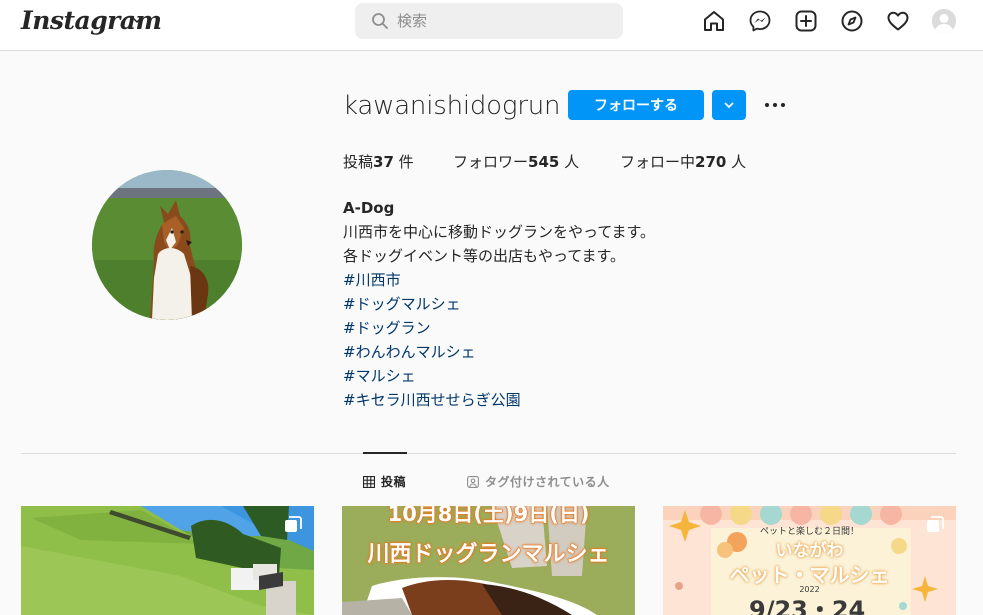  I want to click on tag-person-icon, so click(473, 482).